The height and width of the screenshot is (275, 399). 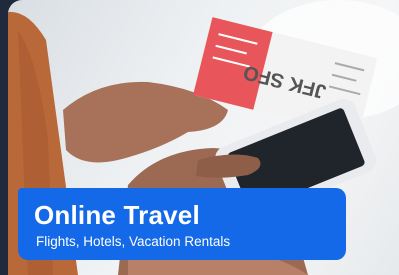 I want to click on banner-title: Online Travel, so click(x=117, y=215).